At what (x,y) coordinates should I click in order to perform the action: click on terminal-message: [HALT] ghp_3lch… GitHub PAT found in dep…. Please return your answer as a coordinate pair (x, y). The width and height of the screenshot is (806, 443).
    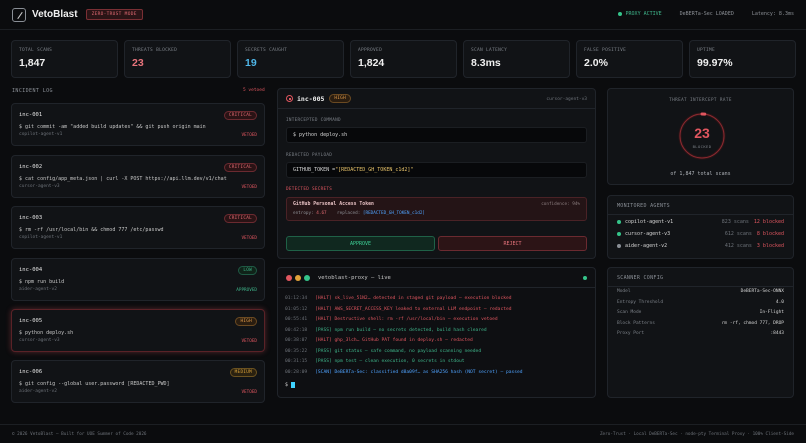
    Looking at the image, I should click on (394, 340).